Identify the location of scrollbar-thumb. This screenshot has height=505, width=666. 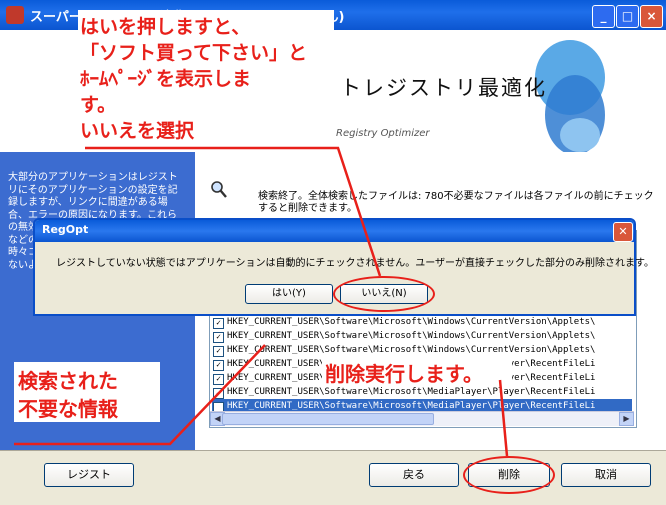
(328, 419).